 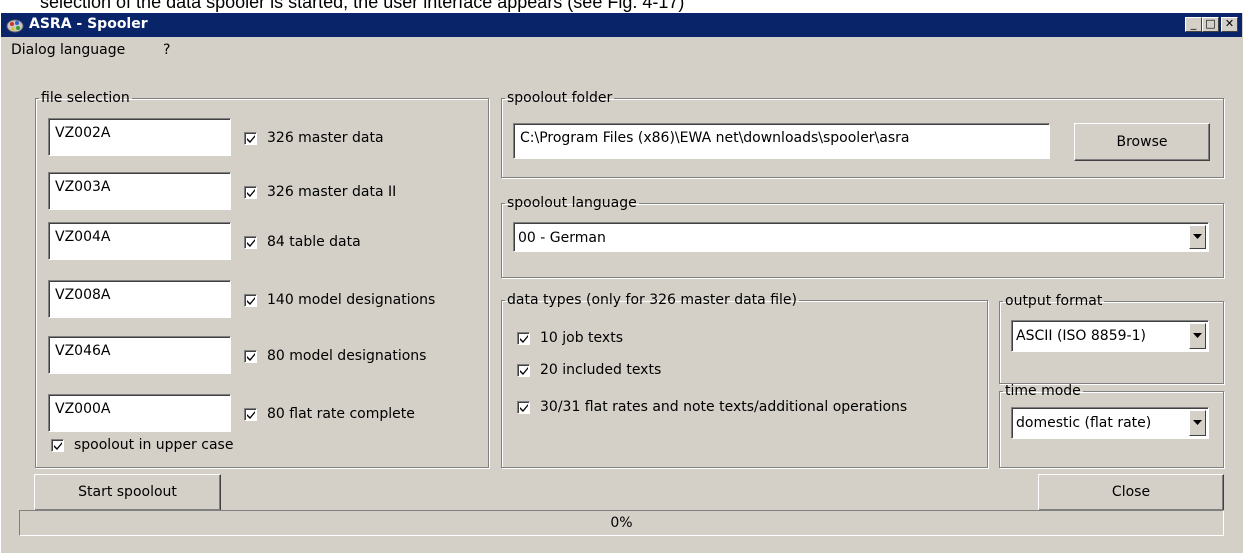 I want to click on uppercase-checkbox: spoolout in upper case, so click(x=142, y=445).